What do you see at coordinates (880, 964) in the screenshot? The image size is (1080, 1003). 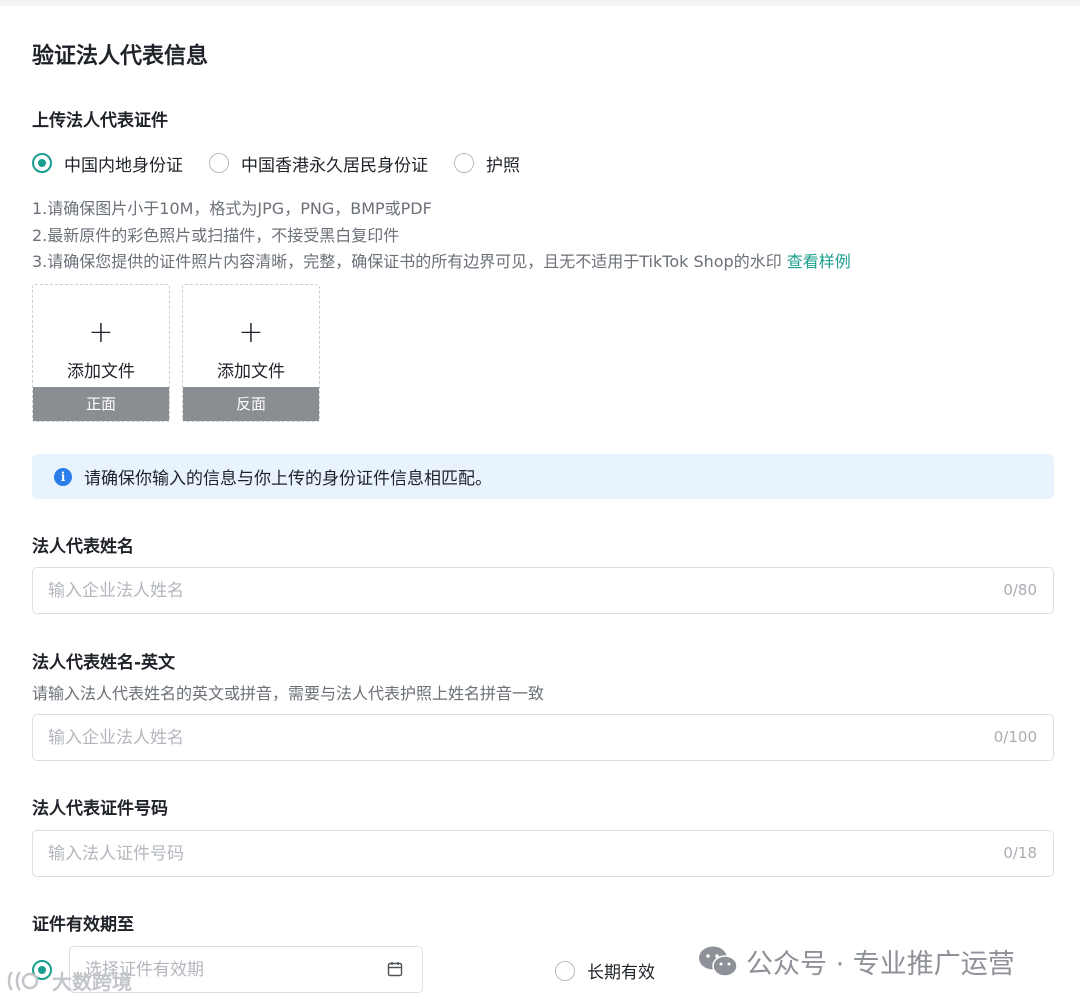 I see `wechat-watermark-text: 公众号 · 专业推广运营` at bounding box center [880, 964].